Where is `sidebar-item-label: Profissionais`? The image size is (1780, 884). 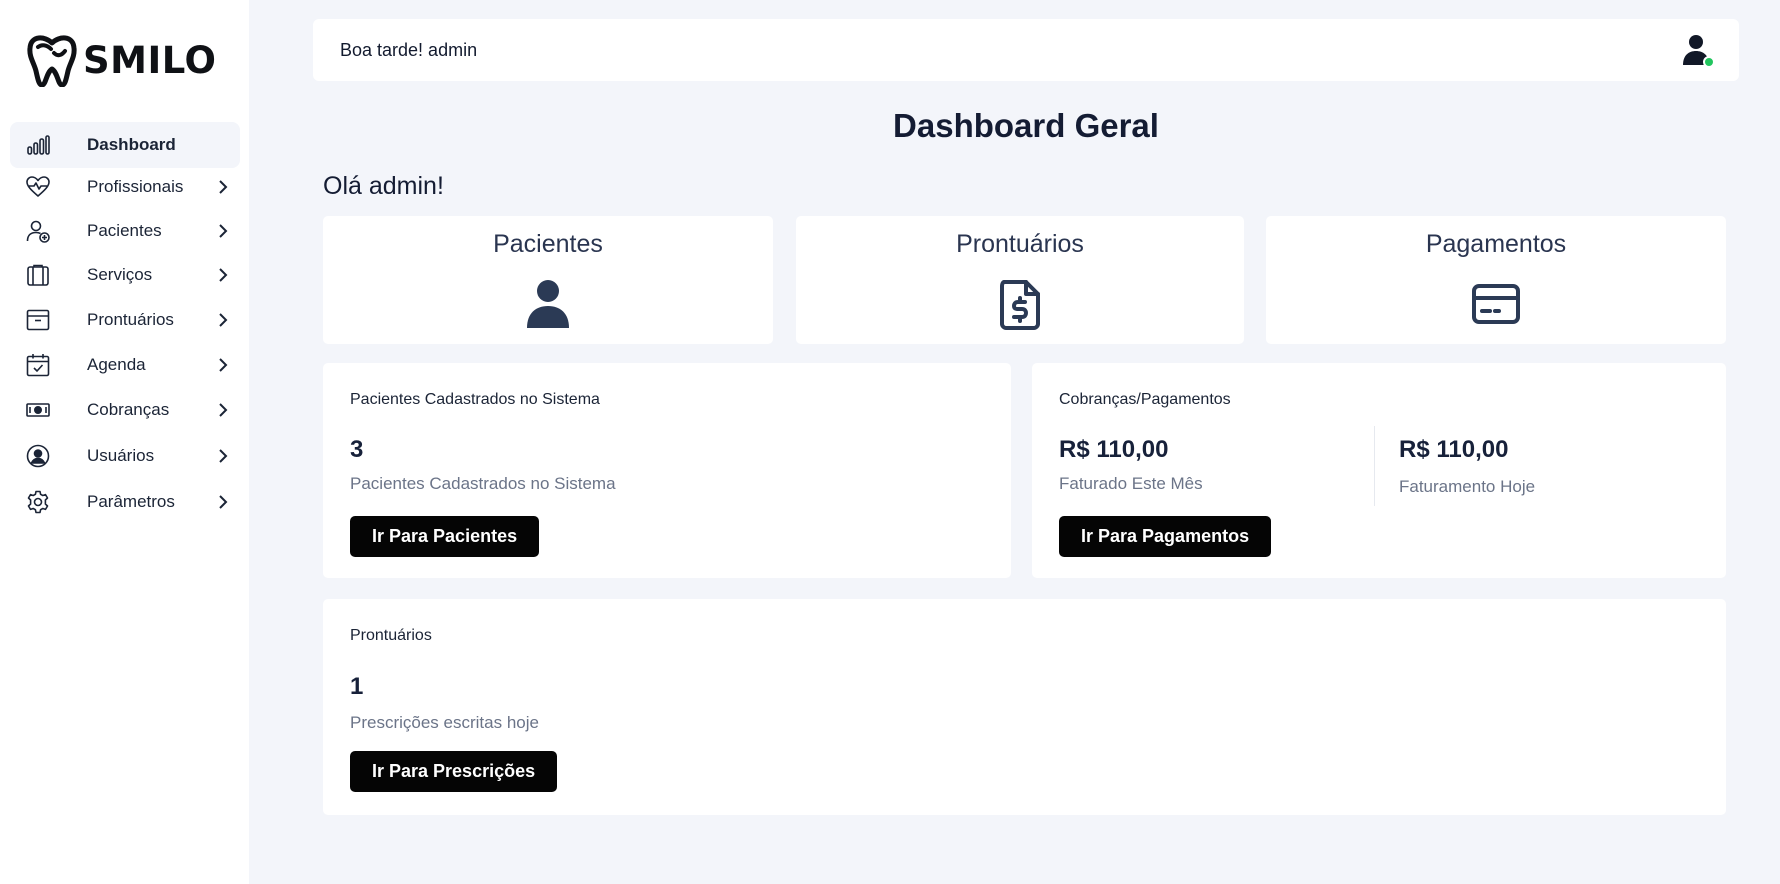
sidebar-item-label: Profissionais is located at coordinates (135, 186).